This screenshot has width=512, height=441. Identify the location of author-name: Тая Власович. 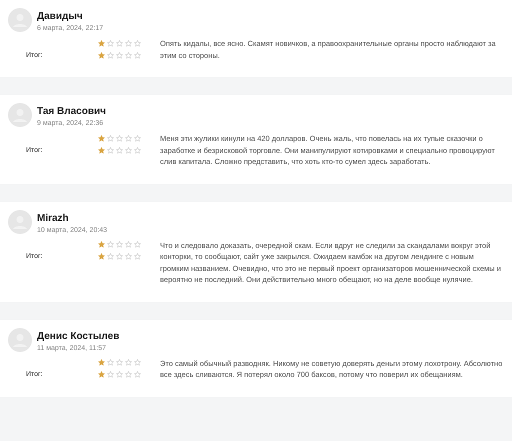
(71, 111).